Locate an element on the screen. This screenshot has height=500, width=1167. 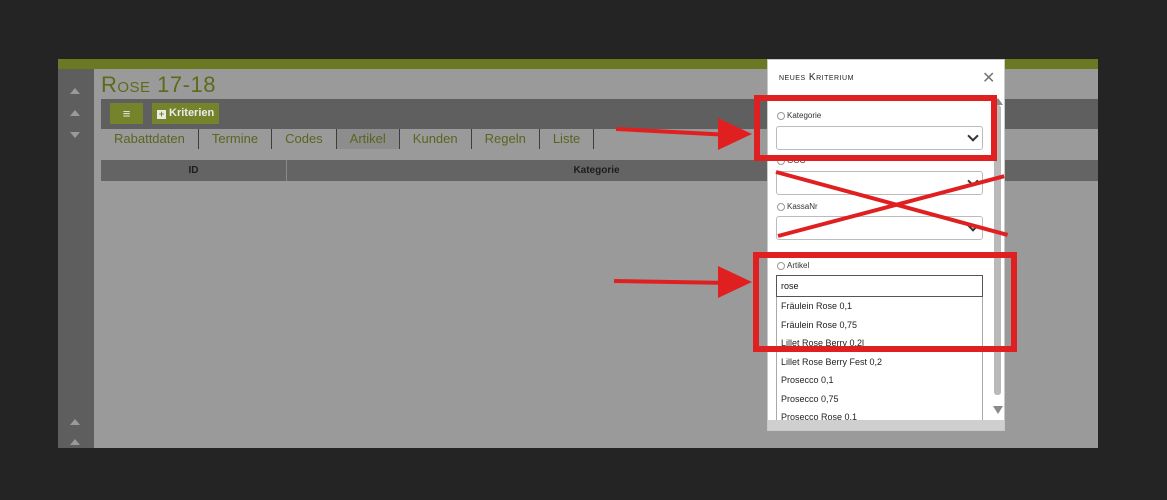
dialog-title: neues Kriterium is located at coordinates (816, 77).